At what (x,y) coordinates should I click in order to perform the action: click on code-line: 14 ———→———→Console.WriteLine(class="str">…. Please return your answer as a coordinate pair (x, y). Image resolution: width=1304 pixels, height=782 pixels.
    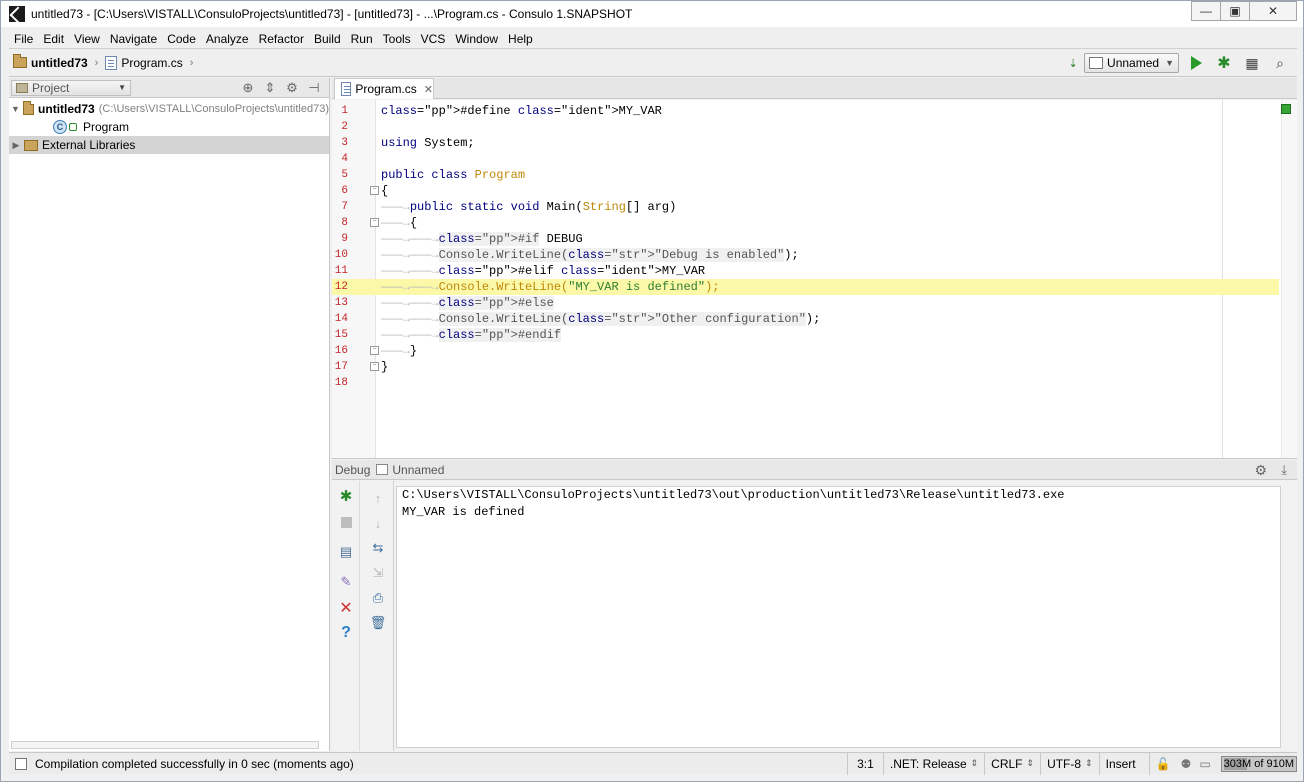
    Looking at the image, I should click on (805, 319).